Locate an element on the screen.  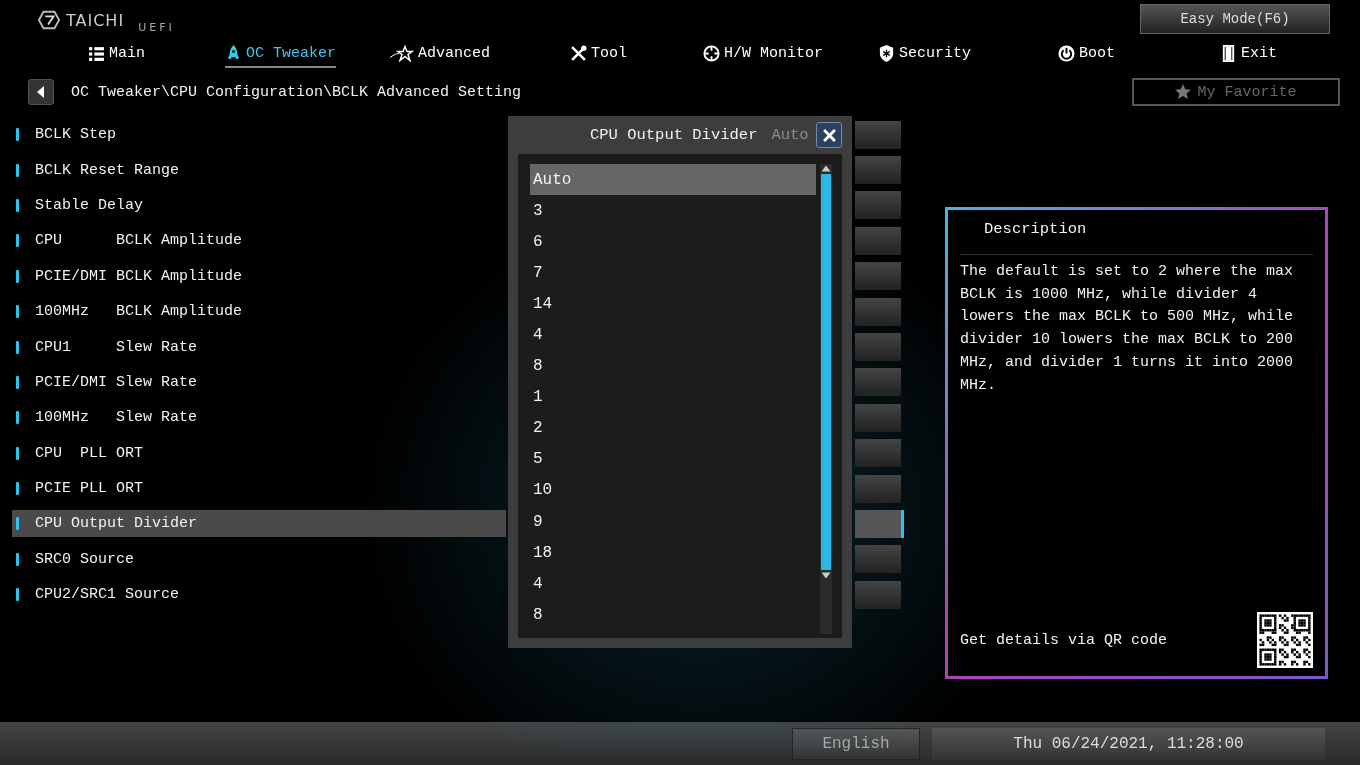
setting-item: PCIE/DMI Slew Rate is located at coordinates (259, 382).